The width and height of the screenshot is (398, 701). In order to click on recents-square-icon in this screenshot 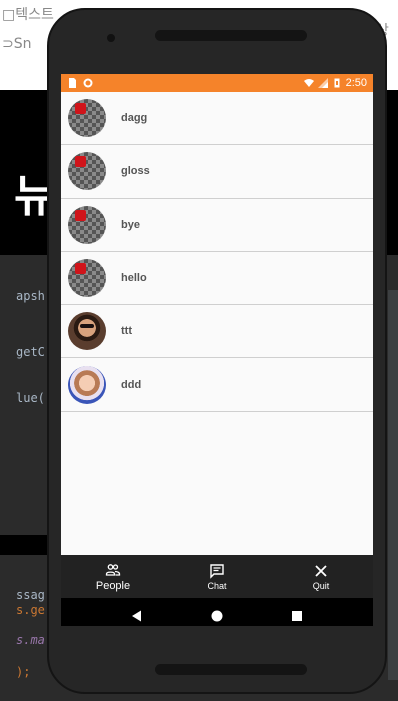, I will do `click(297, 616)`.